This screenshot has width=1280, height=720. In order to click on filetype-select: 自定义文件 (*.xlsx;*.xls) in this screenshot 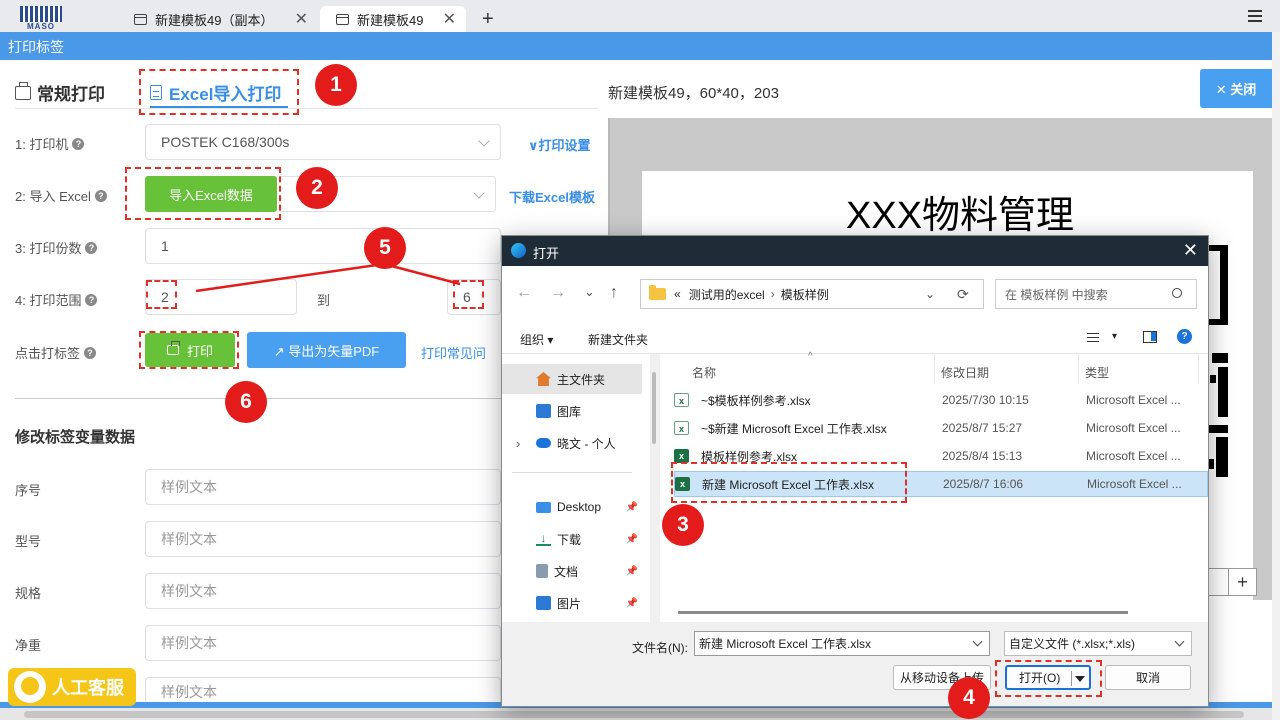, I will do `click(1098, 643)`.